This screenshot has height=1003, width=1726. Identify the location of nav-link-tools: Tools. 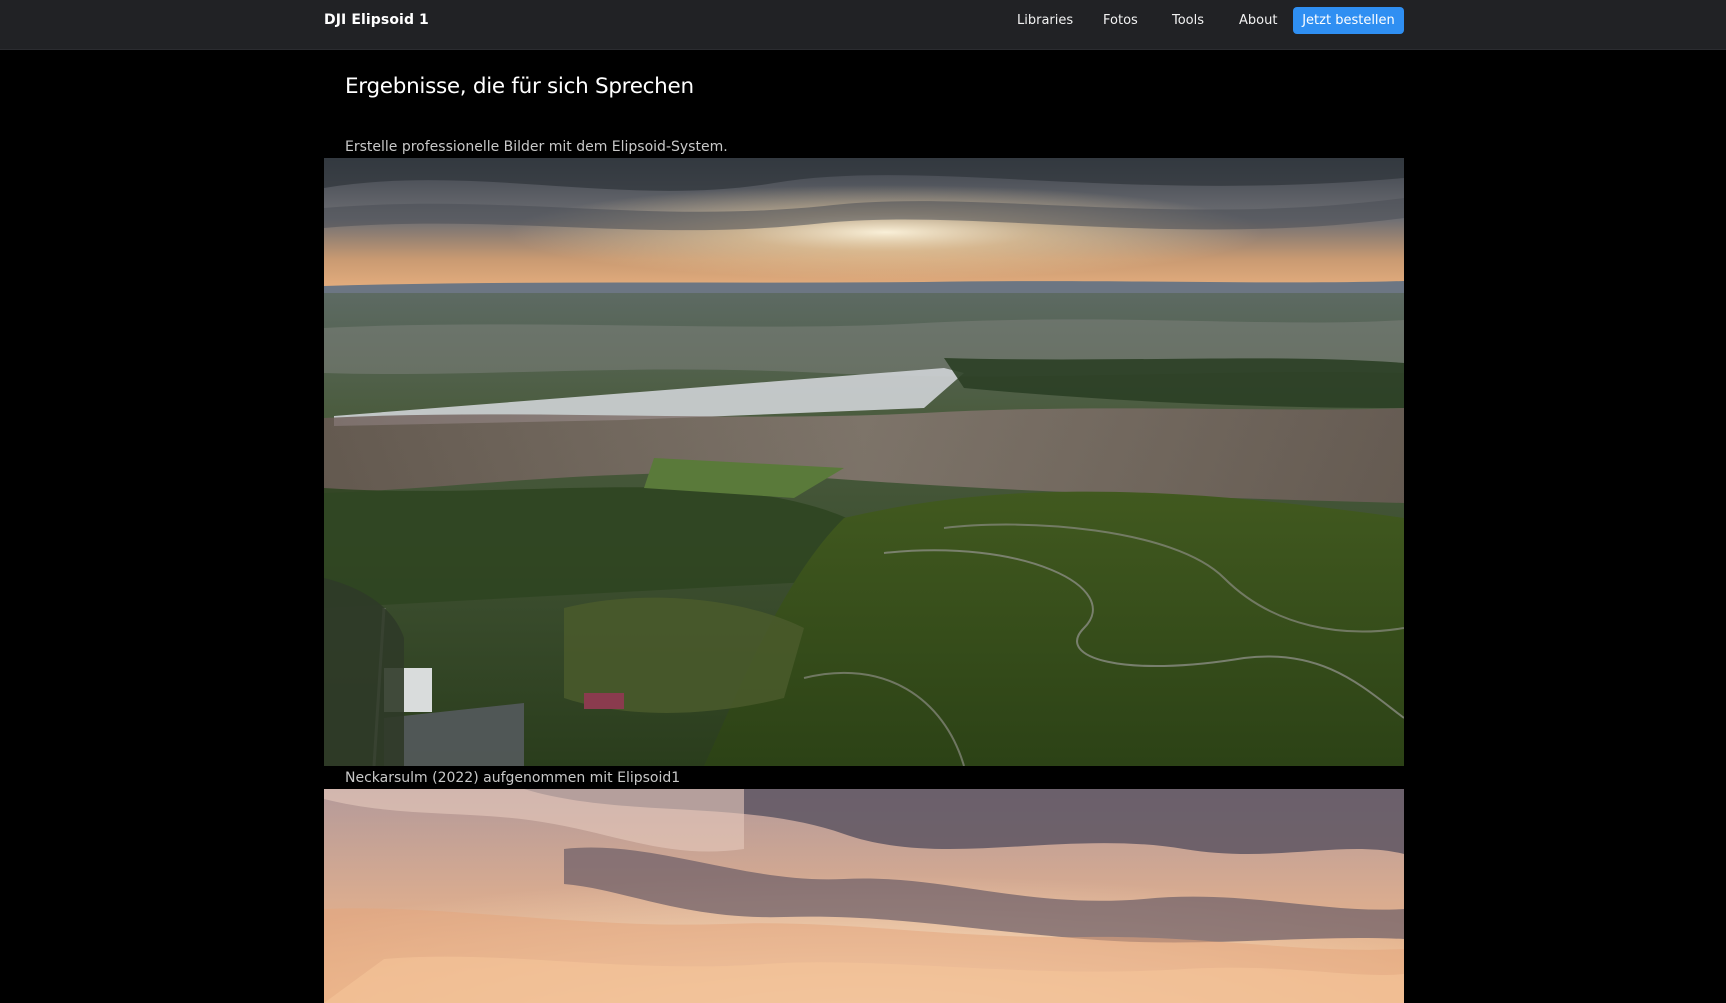
(1188, 20).